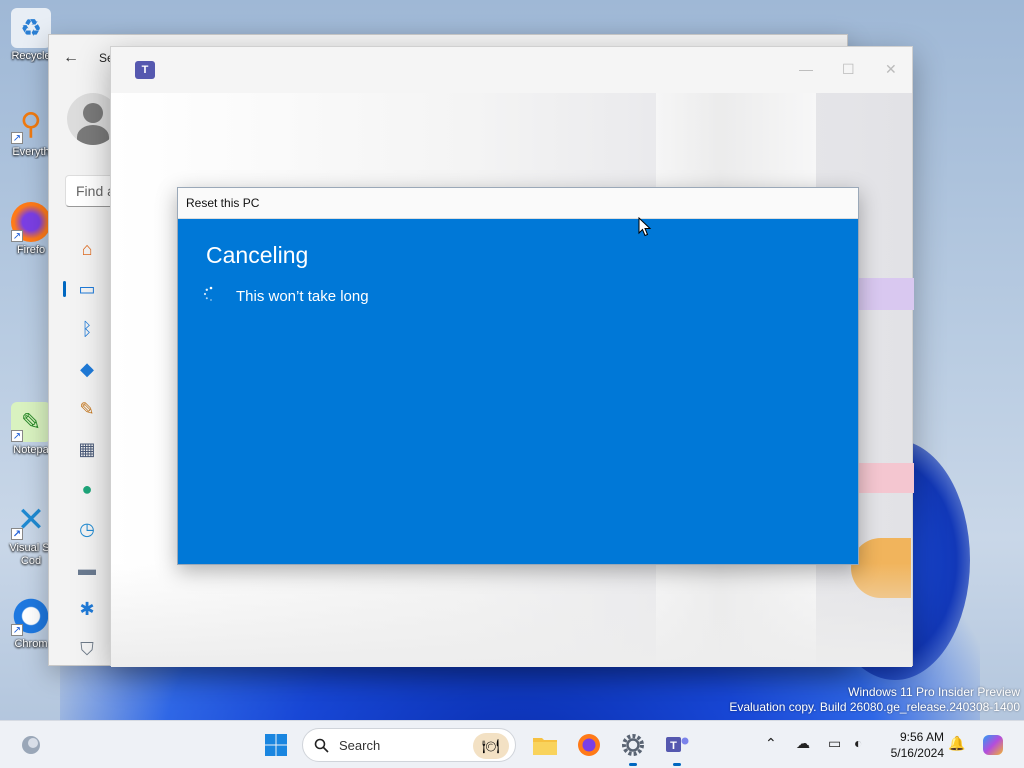 The height and width of the screenshot is (768, 1024). Describe the element at coordinates (31, 222) in the screenshot. I see `firefox-icon: ↗` at that location.